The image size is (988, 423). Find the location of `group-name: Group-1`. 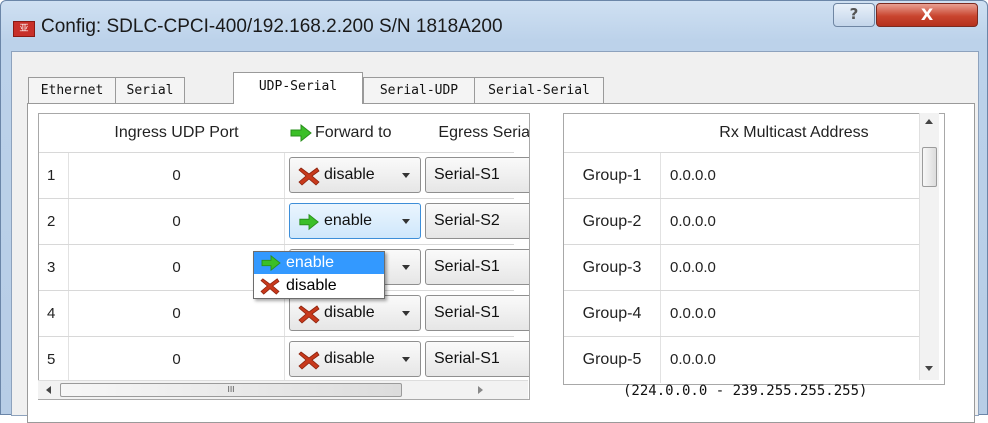

group-name: Group-1 is located at coordinates (612, 176).